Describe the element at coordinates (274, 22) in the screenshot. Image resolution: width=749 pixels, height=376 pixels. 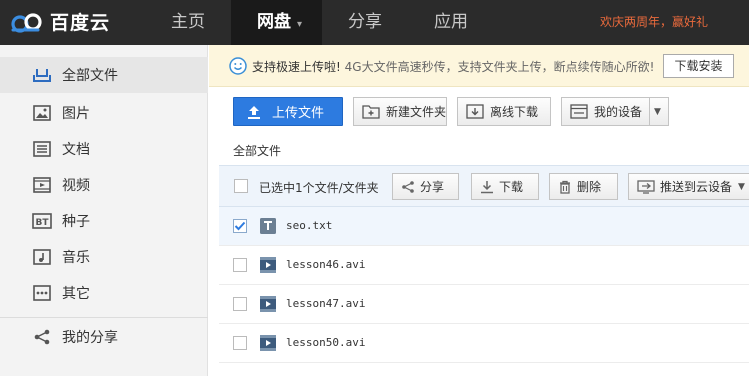
I see `nav-netdisk-label: 网盘` at that location.